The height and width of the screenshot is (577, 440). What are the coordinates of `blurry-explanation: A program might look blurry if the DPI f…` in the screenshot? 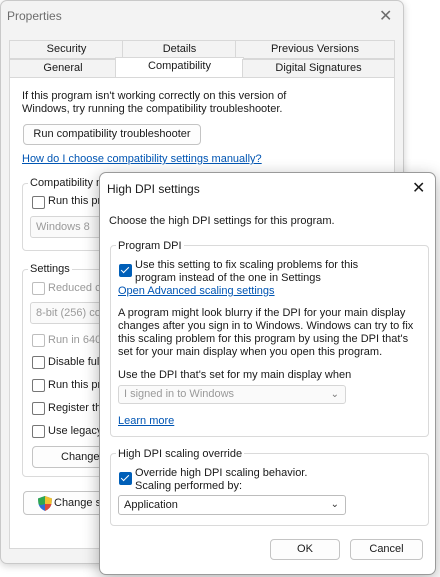 It's located at (266, 332).